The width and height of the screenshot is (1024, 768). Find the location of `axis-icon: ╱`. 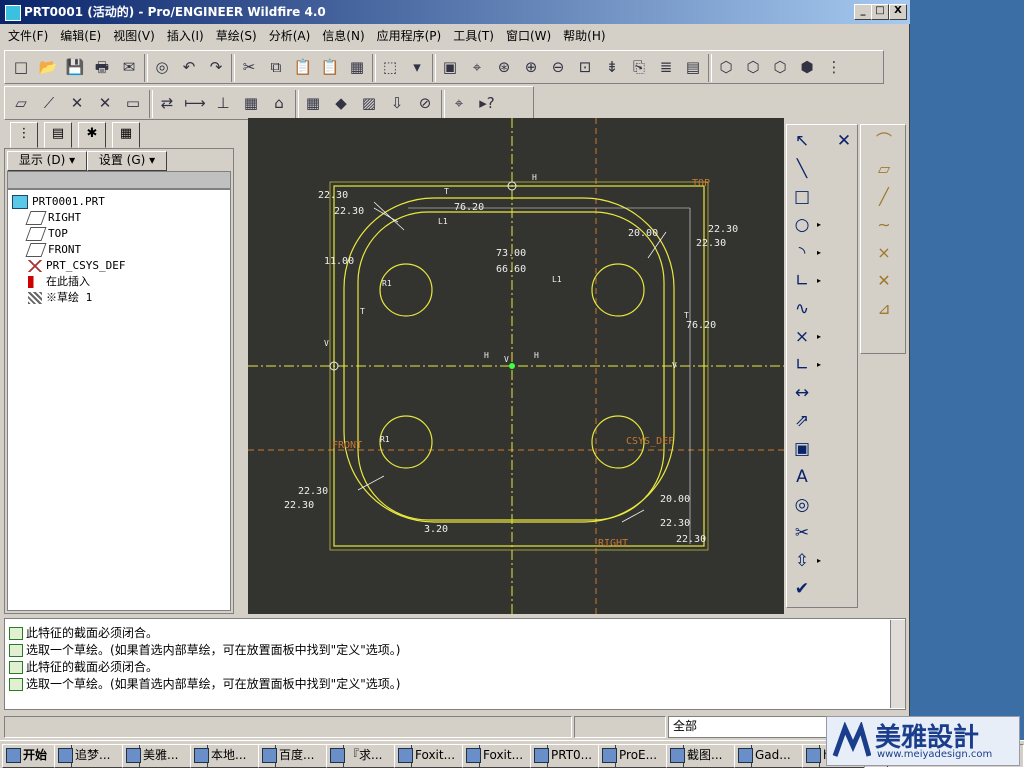

axis-icon: ╱ is located at coordinates (884, 197).